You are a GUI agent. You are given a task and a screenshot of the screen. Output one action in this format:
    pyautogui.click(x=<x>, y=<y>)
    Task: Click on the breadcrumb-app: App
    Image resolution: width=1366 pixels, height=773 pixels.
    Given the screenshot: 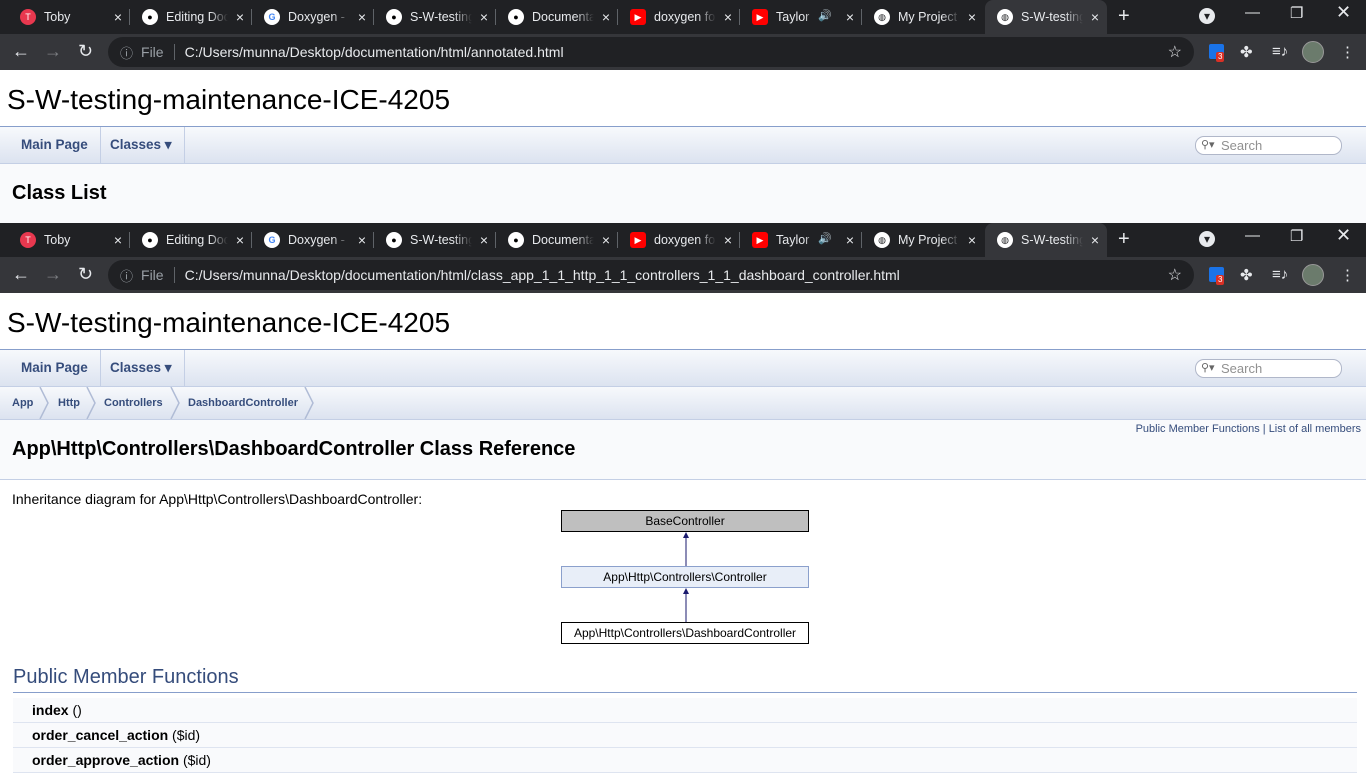 What is the action you would take?
    pyautogui.click(x=22, y=403)
    